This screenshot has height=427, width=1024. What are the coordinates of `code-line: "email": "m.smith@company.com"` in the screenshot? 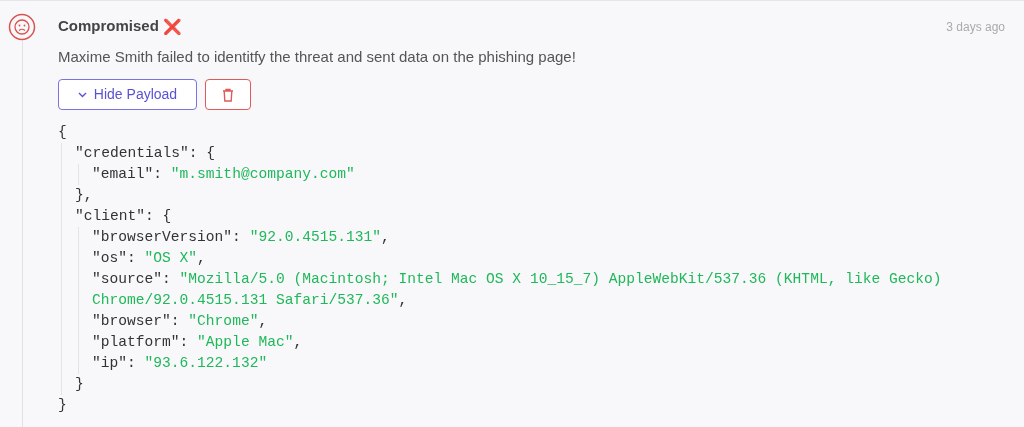 It's located at (224, 174).